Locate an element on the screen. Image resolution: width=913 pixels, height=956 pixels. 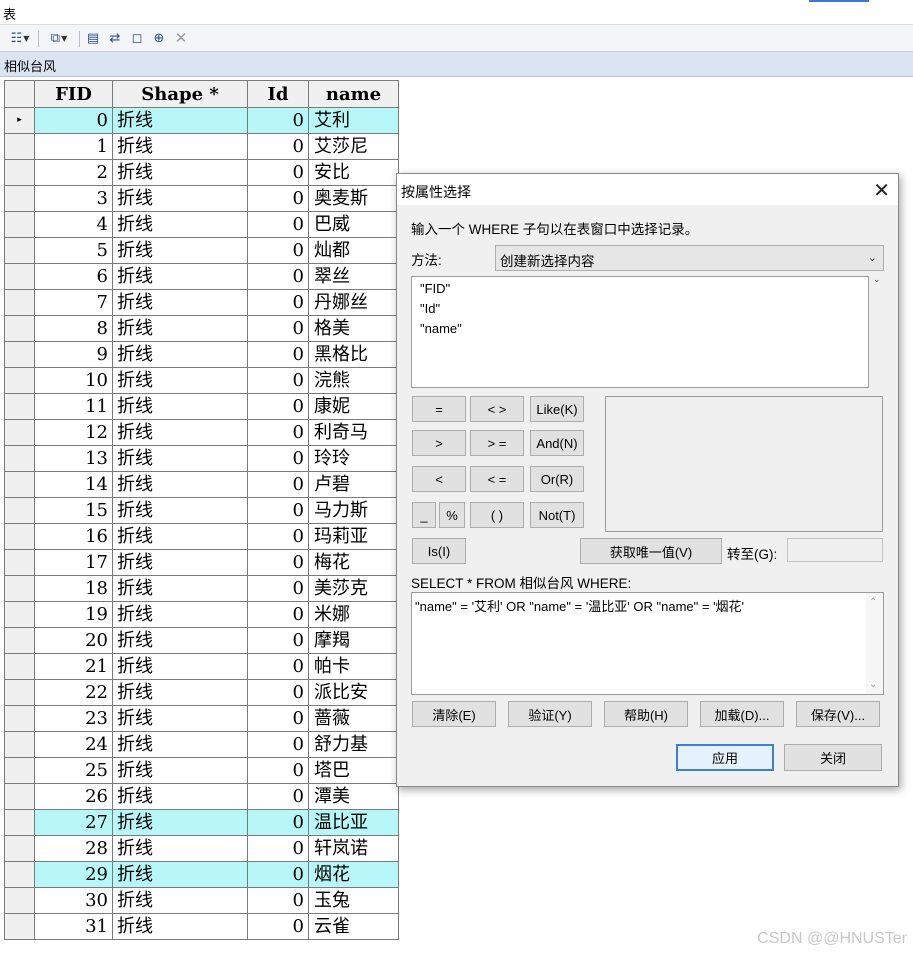
operator-greater-equal-button: > = is located at coordinates (497, 443).